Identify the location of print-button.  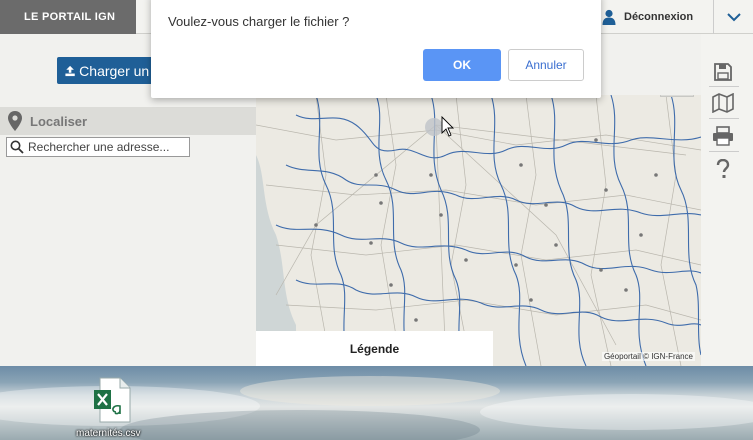
(723, 136).